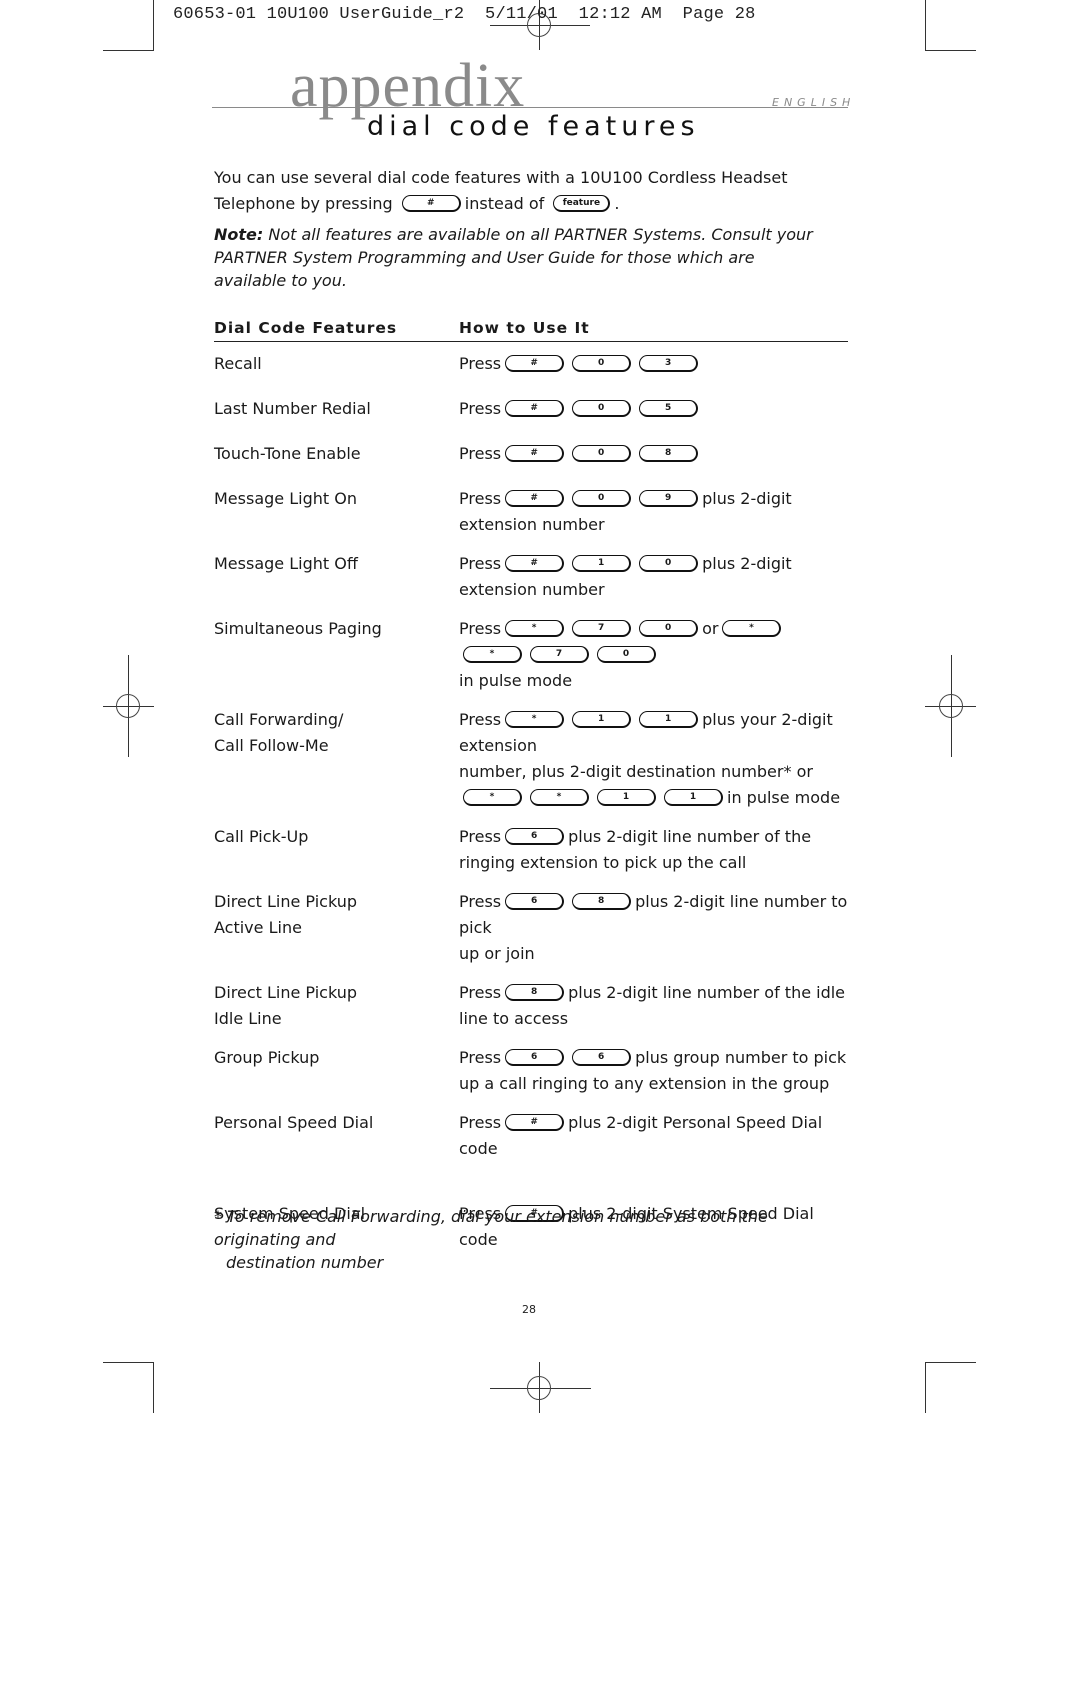 The image size is (1080, 1697). What do you see at coordinates (271, 745) in the screenshot?
I see `feature-name-line: Call Follow-Me` at bounding box center [271, 745].